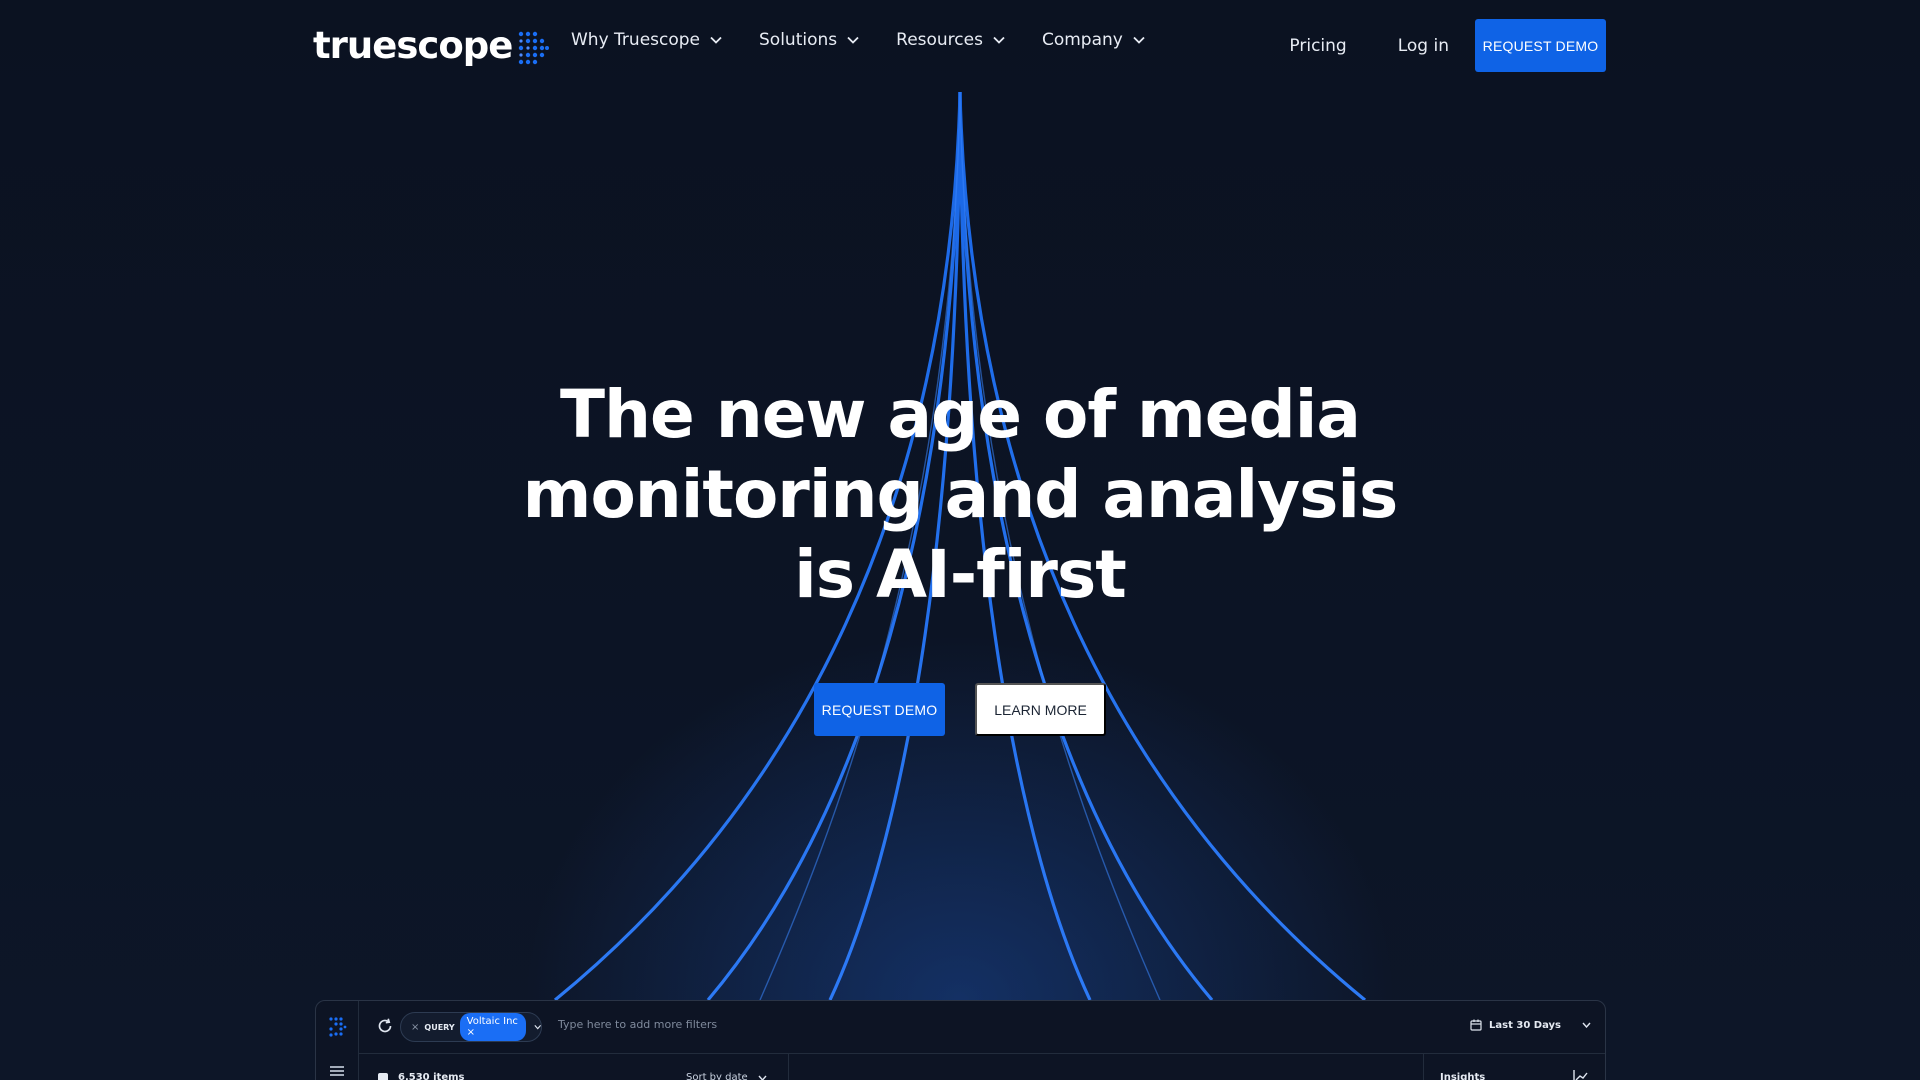 The width and height of the screenshot is (1920, 1080). I want to click on menu-why-truescope: Why Truescope, so click(646, 40).